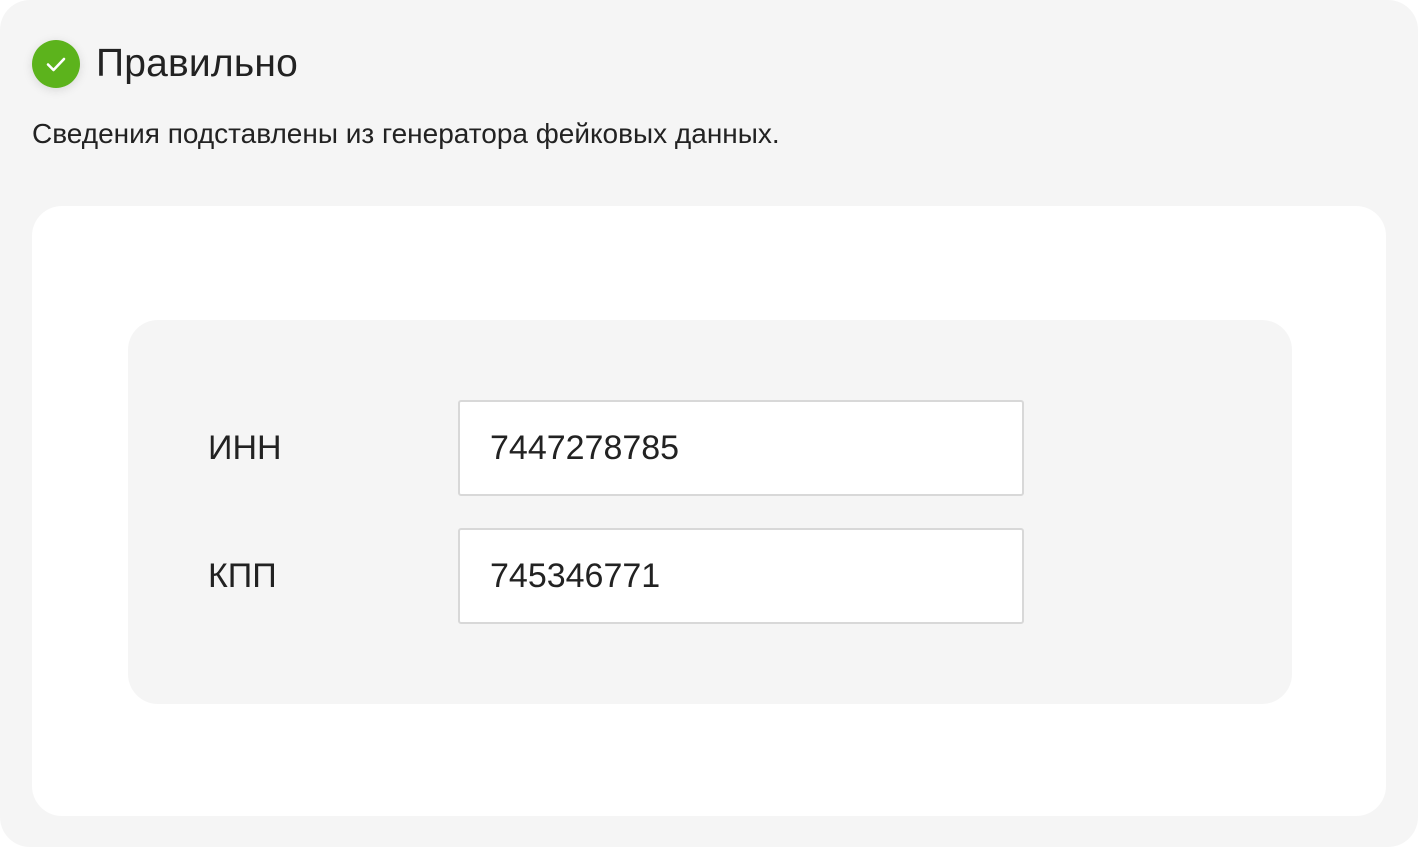  I want to click on status-header: Правильно, so click(165, 64).